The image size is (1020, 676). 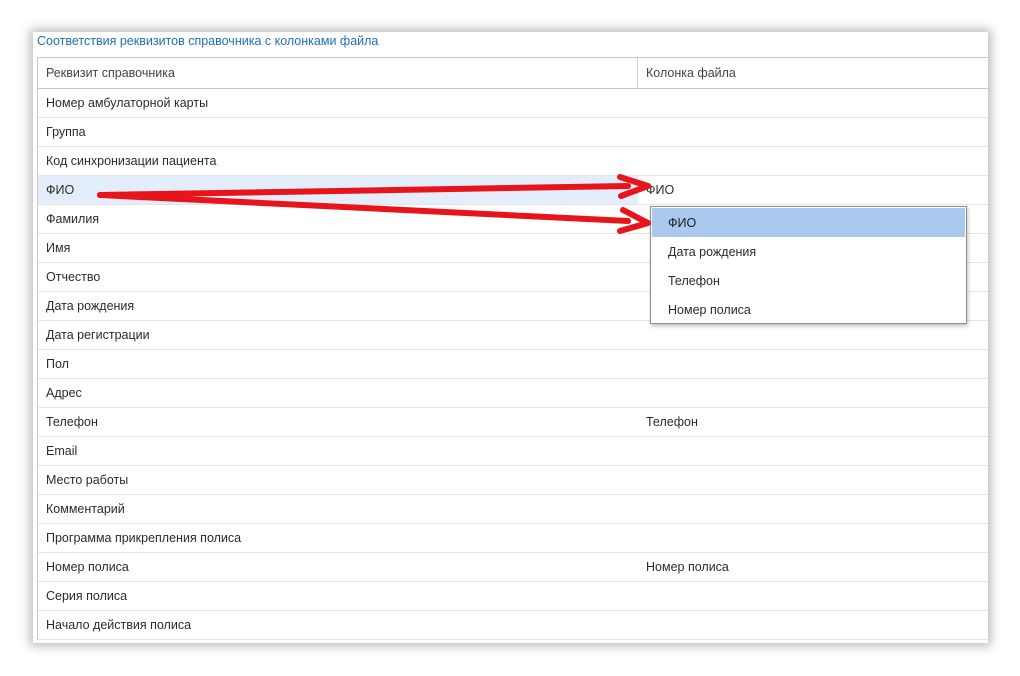 What do you see at coordinates (90, 306) in the screenshot?
I see `attribute-cell: Дата рождения` at bounding box center [90, 306].